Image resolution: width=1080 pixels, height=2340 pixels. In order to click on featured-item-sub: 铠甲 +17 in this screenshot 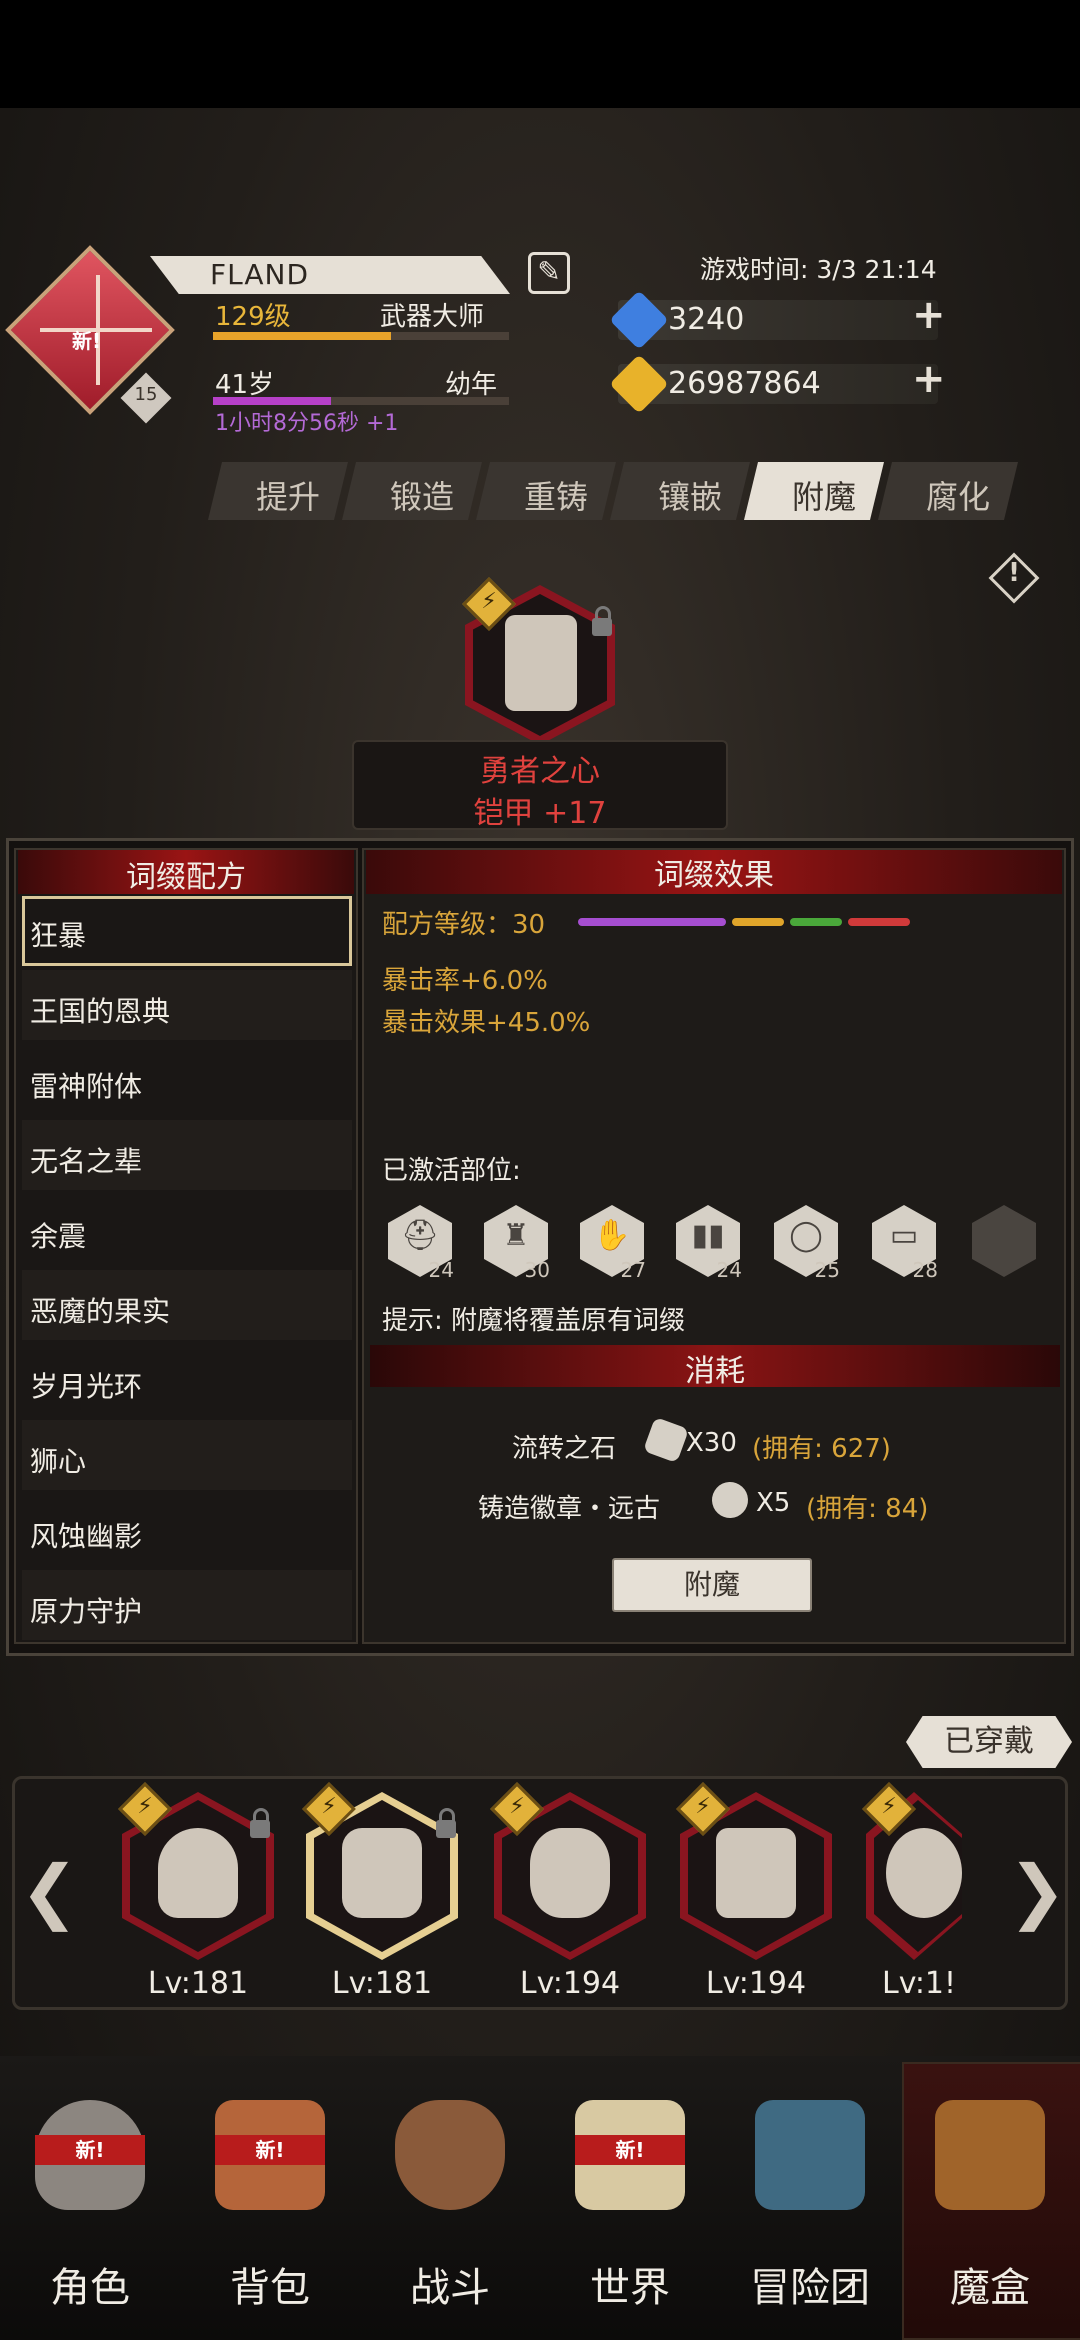, I will do `click(540, 813)`.